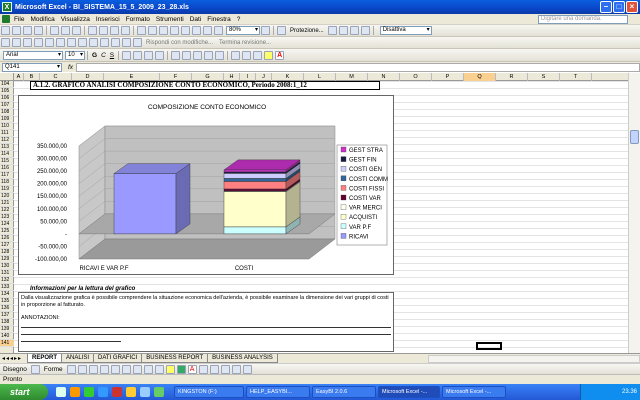  What do you see at coordinates (358, 67) in the screenshot?
I see `formula-input` at bounding box center [358, 67].